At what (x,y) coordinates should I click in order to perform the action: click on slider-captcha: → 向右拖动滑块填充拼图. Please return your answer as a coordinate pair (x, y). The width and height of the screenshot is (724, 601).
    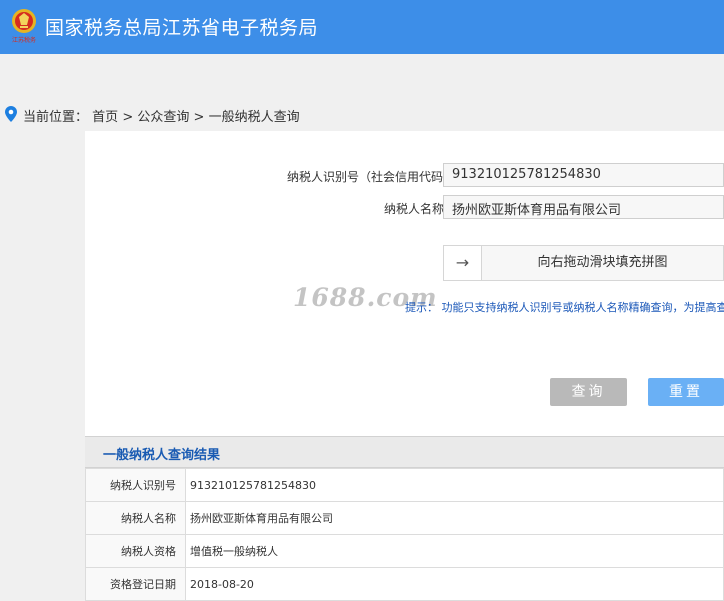
    Looking at the image, I should click on (583, 263).